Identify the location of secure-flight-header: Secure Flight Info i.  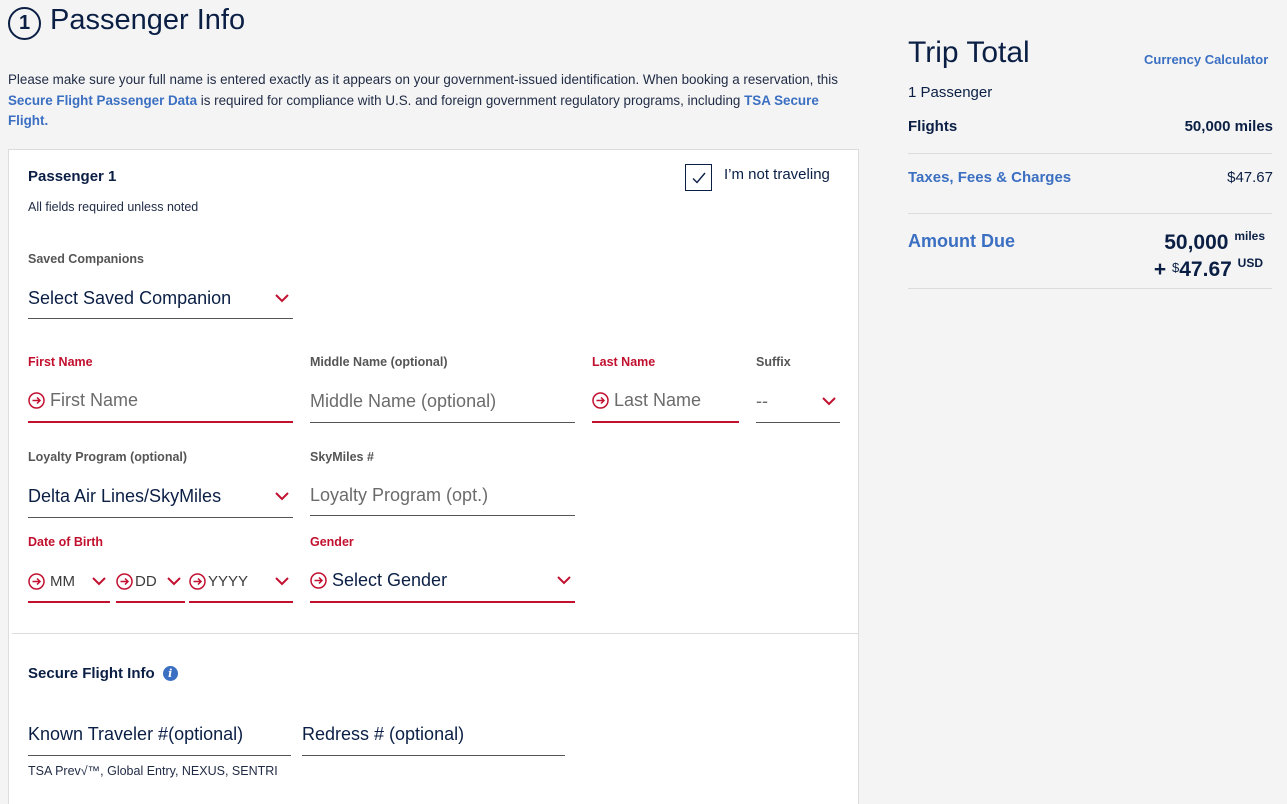
(103, 673).